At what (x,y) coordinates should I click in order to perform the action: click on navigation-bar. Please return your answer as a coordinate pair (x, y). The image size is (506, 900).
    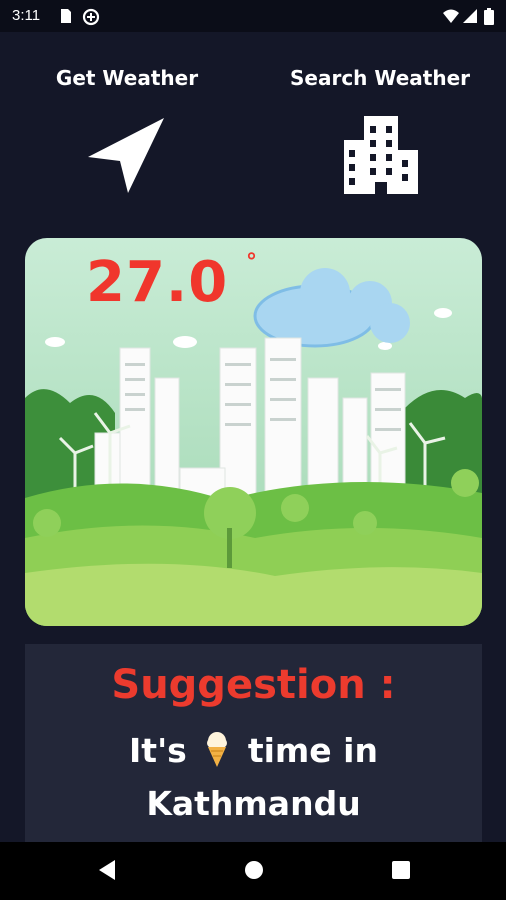
    Looking at the image, I should click on (253, 871).